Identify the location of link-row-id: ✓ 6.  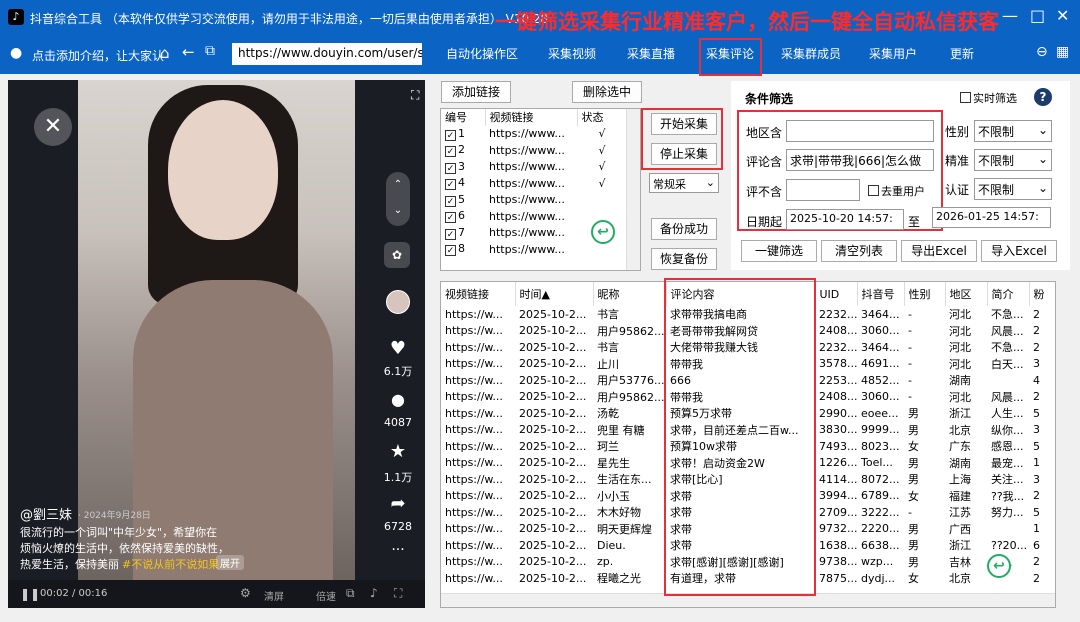
(463, 216).